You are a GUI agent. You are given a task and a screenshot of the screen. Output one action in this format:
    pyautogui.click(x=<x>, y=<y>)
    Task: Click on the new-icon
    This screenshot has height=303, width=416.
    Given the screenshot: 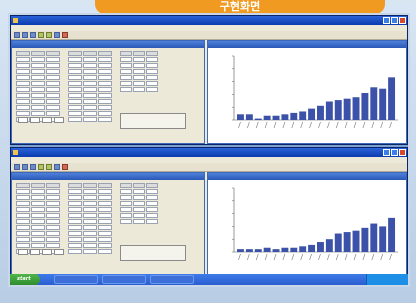 What is the action you would take?
    pyautogui.click(x=17, y=167)
    